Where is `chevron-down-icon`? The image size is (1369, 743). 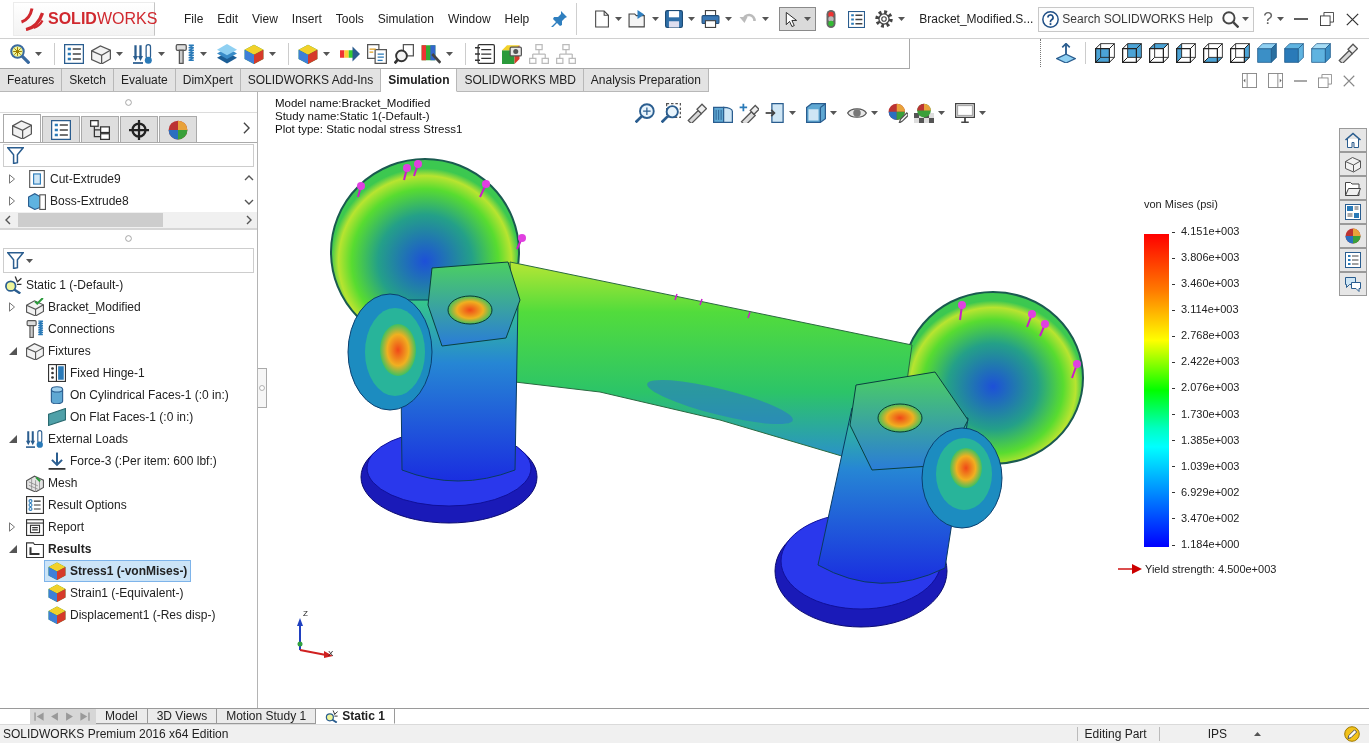 chevron-down-icon is located at coordinates (249, 202).